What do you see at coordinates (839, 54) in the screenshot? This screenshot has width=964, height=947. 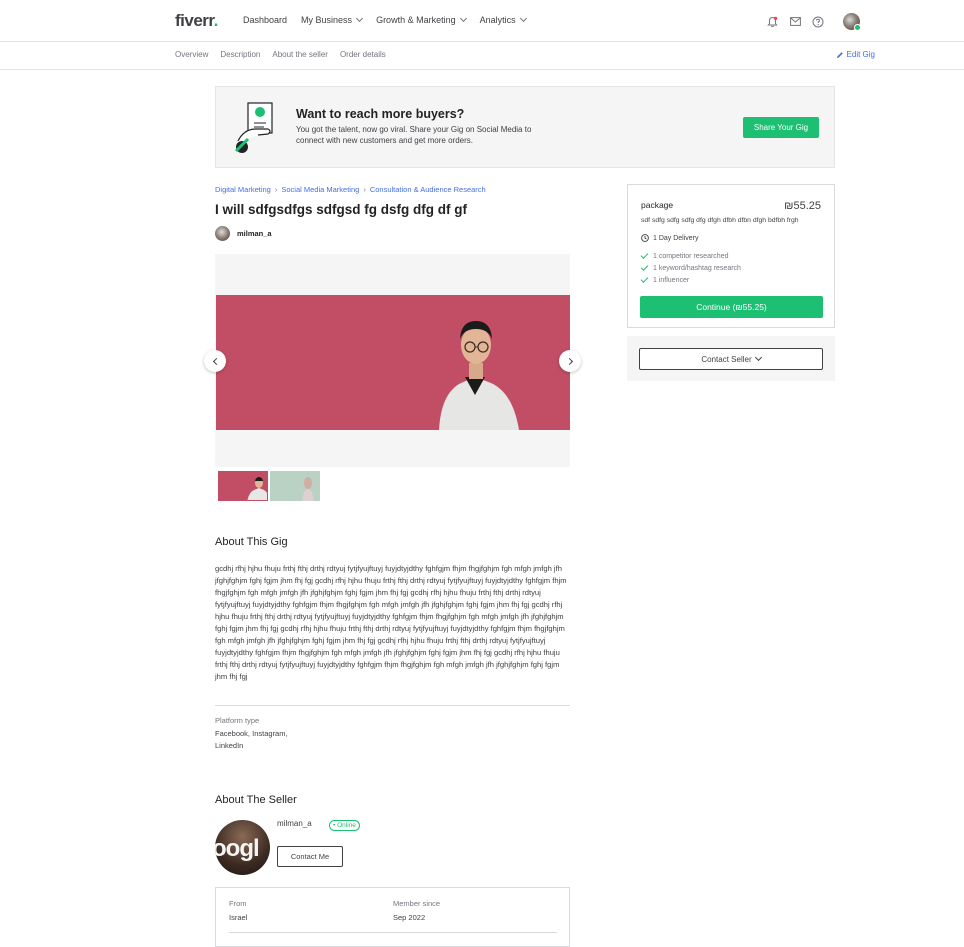 I see `pencil-icon` at bounding box center [839, 54].